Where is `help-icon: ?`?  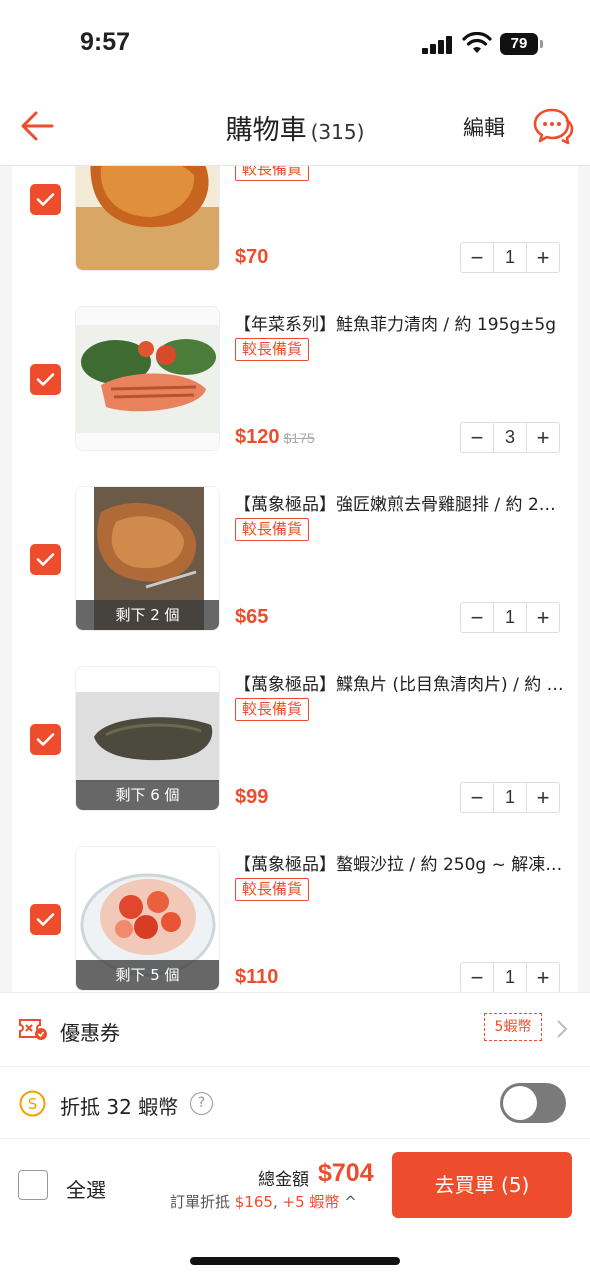
help-icon: ? is located at coordinates (201, 1103).